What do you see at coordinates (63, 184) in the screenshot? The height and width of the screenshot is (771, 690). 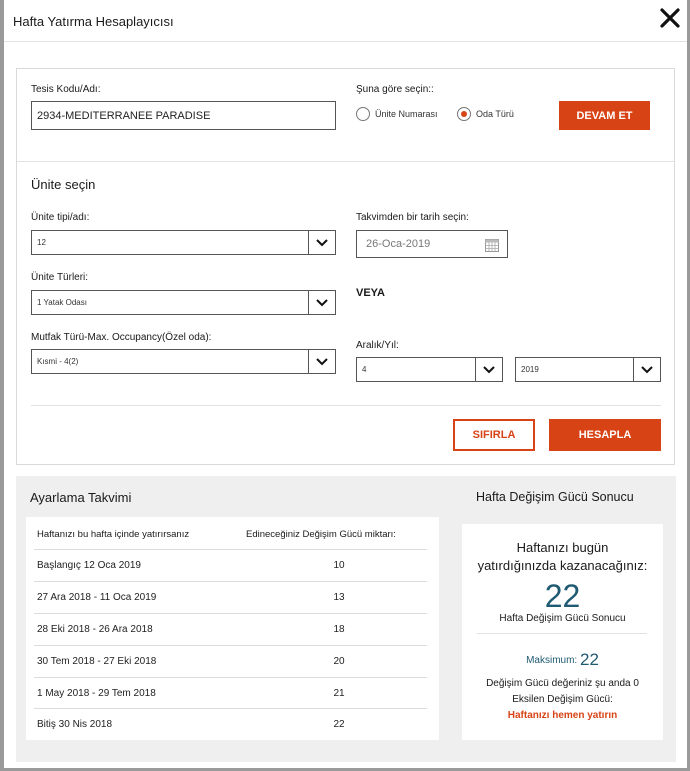 I see `unit-section-title: Ünite seçin` at bounding box center [63, 184].